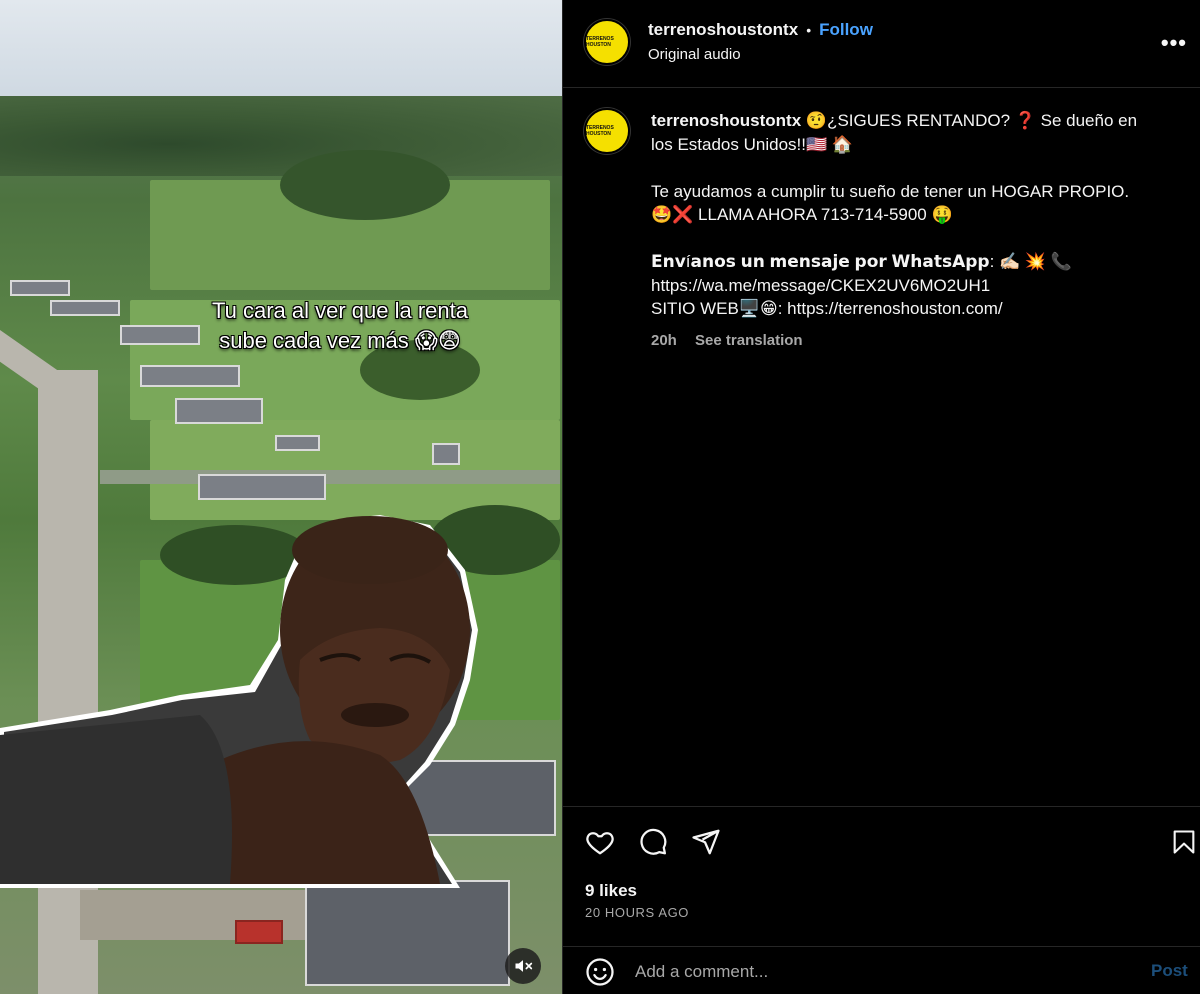 The width and height of the screenshot is (1200, 994). I want to click on post-actions: 9 likes 20 HOURS AGO, so click(881, 876).